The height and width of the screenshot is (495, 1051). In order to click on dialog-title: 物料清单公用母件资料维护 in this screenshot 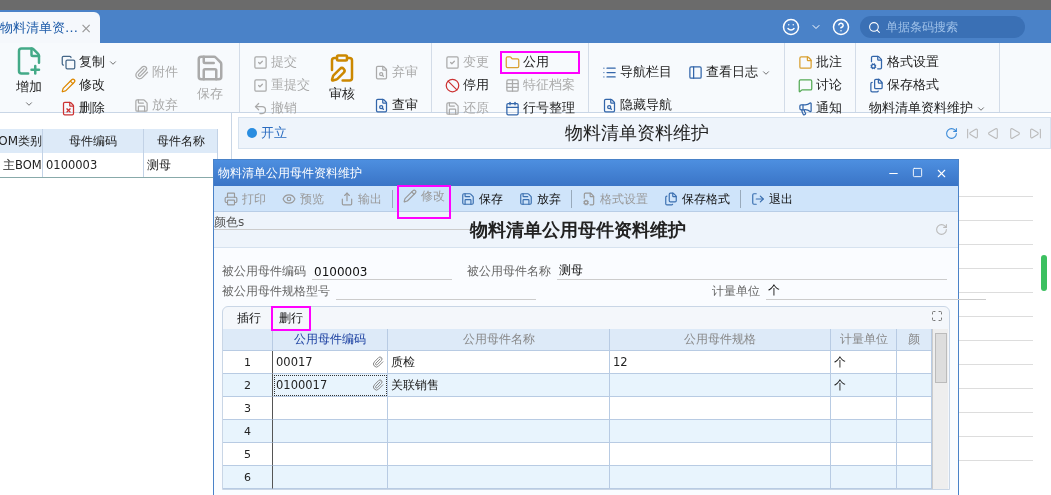, I will do `click(290, 173)`.